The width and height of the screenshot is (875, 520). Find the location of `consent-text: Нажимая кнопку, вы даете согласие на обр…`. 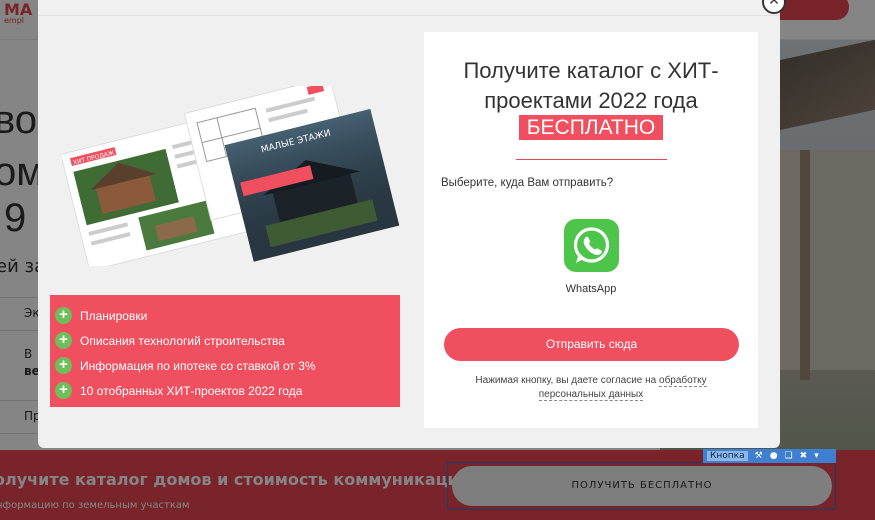

consent-text: Нажимая кнопку, вы даете согласие на обр… is located at coordinates (591, 388).